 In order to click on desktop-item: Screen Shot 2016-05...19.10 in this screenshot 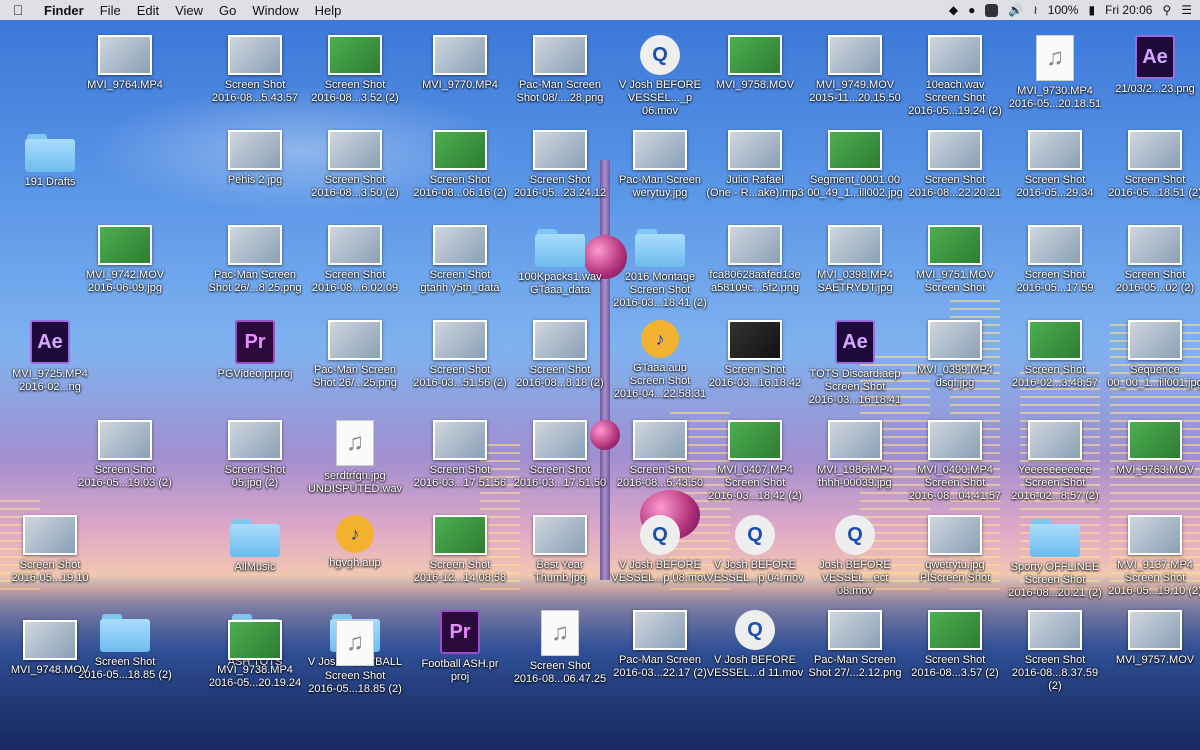, I will do `click(50, 550)`.